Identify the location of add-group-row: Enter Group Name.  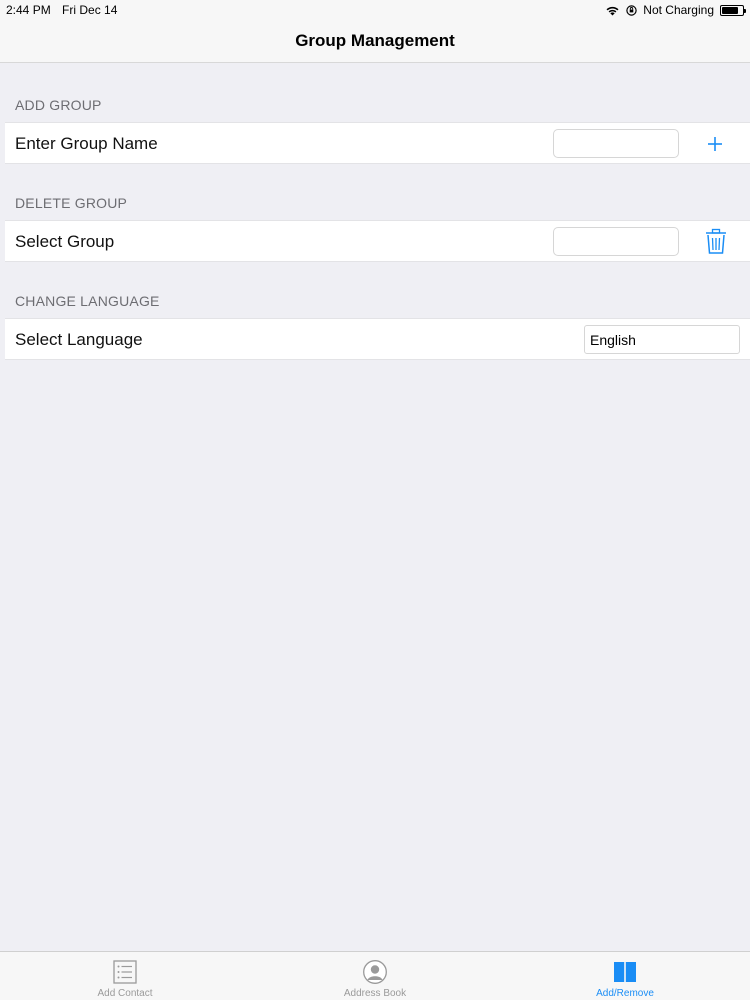
(377, 143).